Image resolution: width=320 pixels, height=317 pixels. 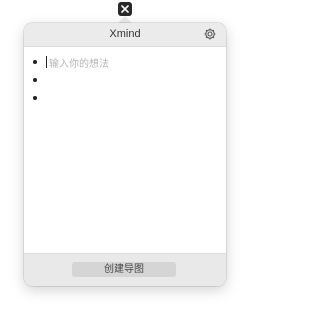 What do you see at coordinates (210, 34) in the screenshot?
I see `gear-icon` at bounding box center [210, 34].